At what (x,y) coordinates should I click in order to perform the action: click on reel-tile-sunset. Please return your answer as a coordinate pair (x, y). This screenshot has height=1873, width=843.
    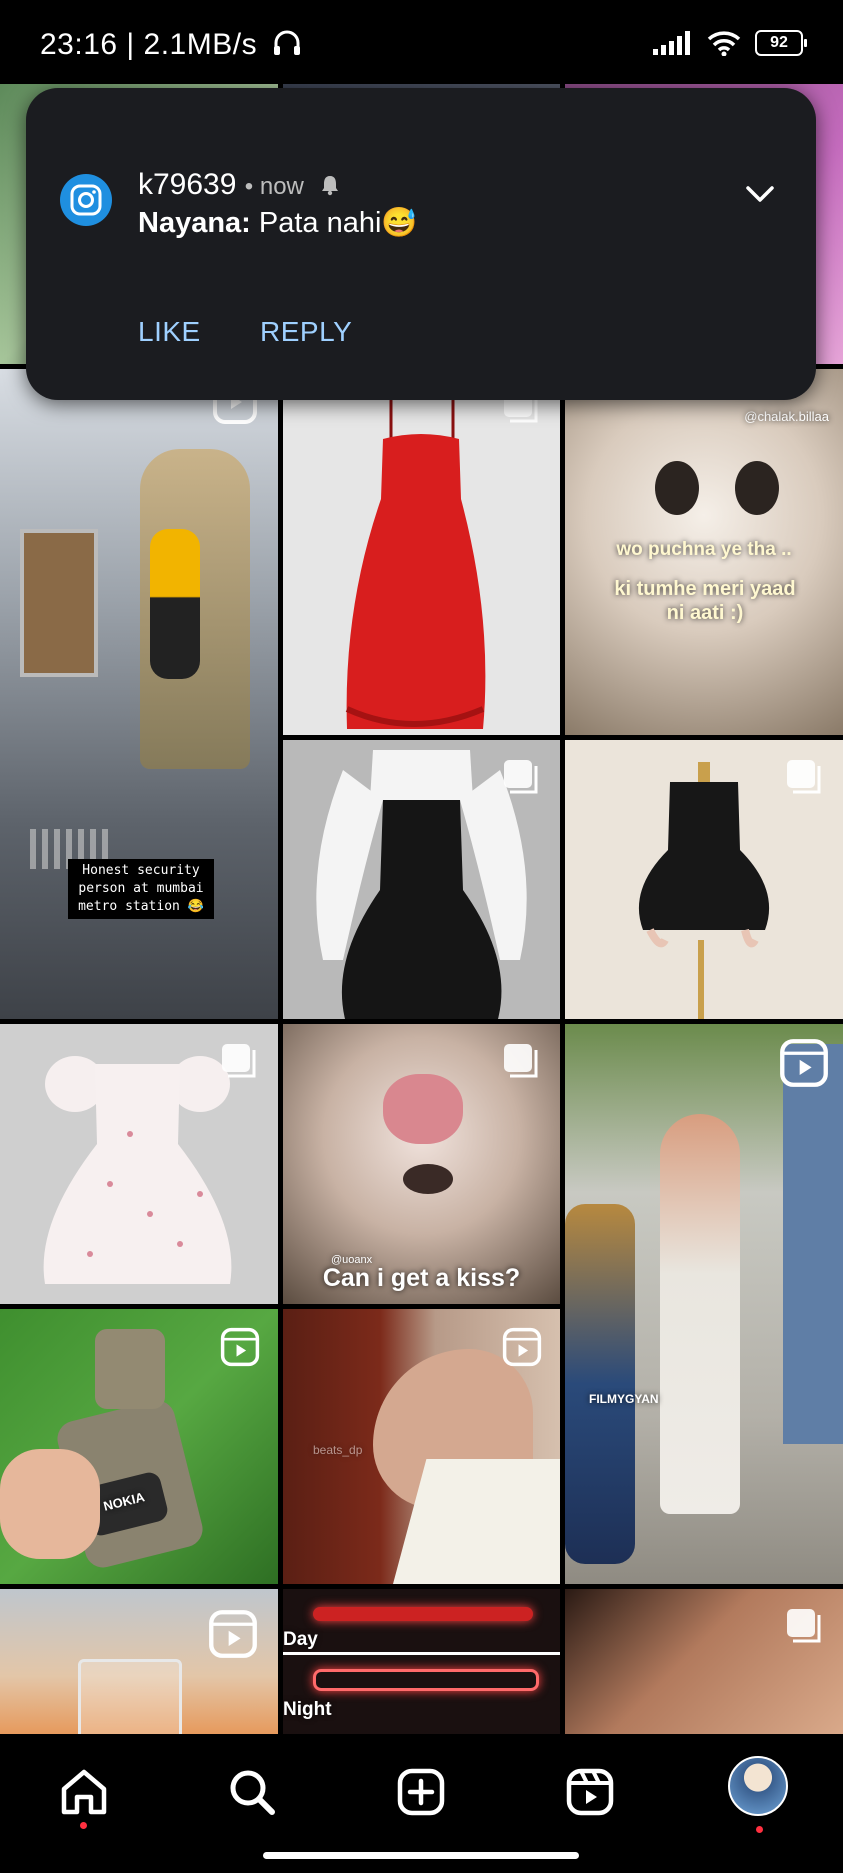
    Looking at the image, I should click on (139, 1661).